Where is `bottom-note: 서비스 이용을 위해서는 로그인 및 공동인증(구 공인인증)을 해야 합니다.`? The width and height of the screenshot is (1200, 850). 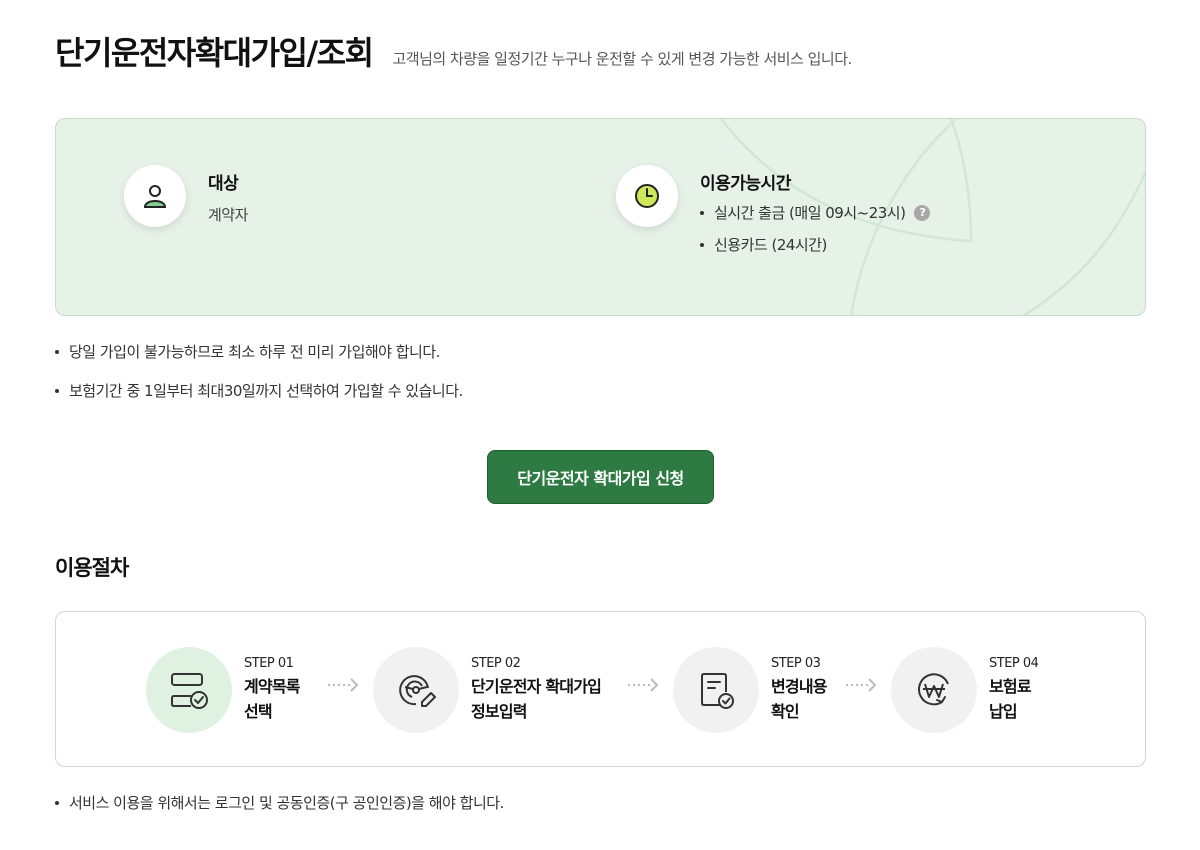 bottom-note: 서비스 이용을 위해서는 로그인 및 공동인증(구 공인인증)을 해야 합니다. is located at coordinates (279, 802).